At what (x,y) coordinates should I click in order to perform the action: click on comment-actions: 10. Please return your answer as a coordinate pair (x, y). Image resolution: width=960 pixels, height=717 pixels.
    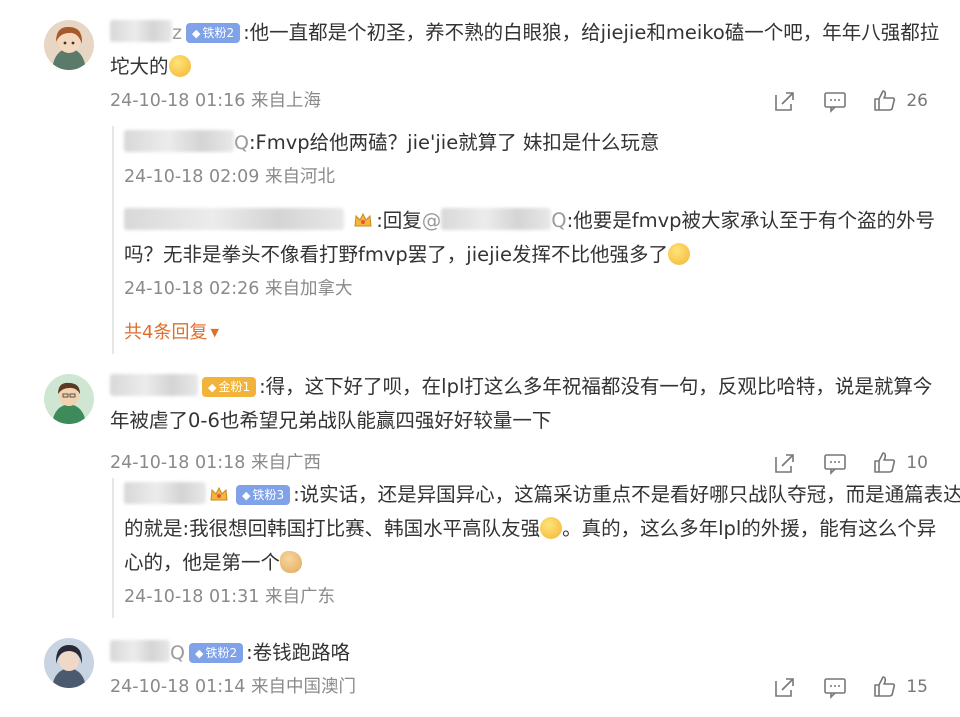
    Looking at the image, I should click on (838, 463).